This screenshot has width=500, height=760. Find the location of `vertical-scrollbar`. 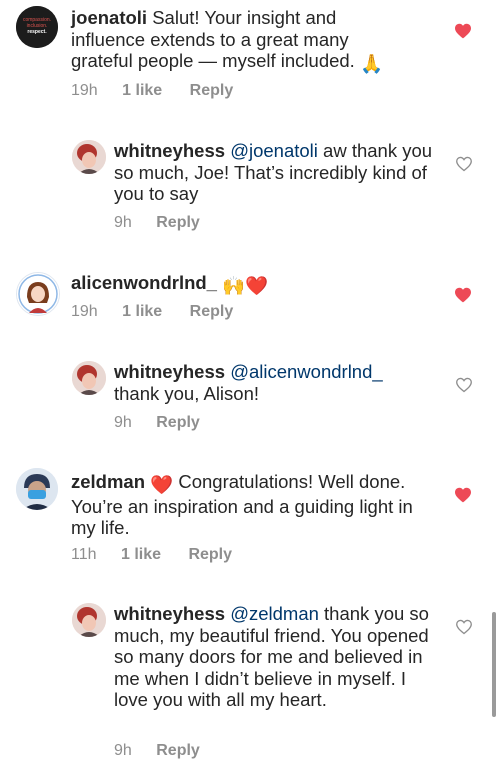

vertical-scrollbar is located at coordinates (494, 664).